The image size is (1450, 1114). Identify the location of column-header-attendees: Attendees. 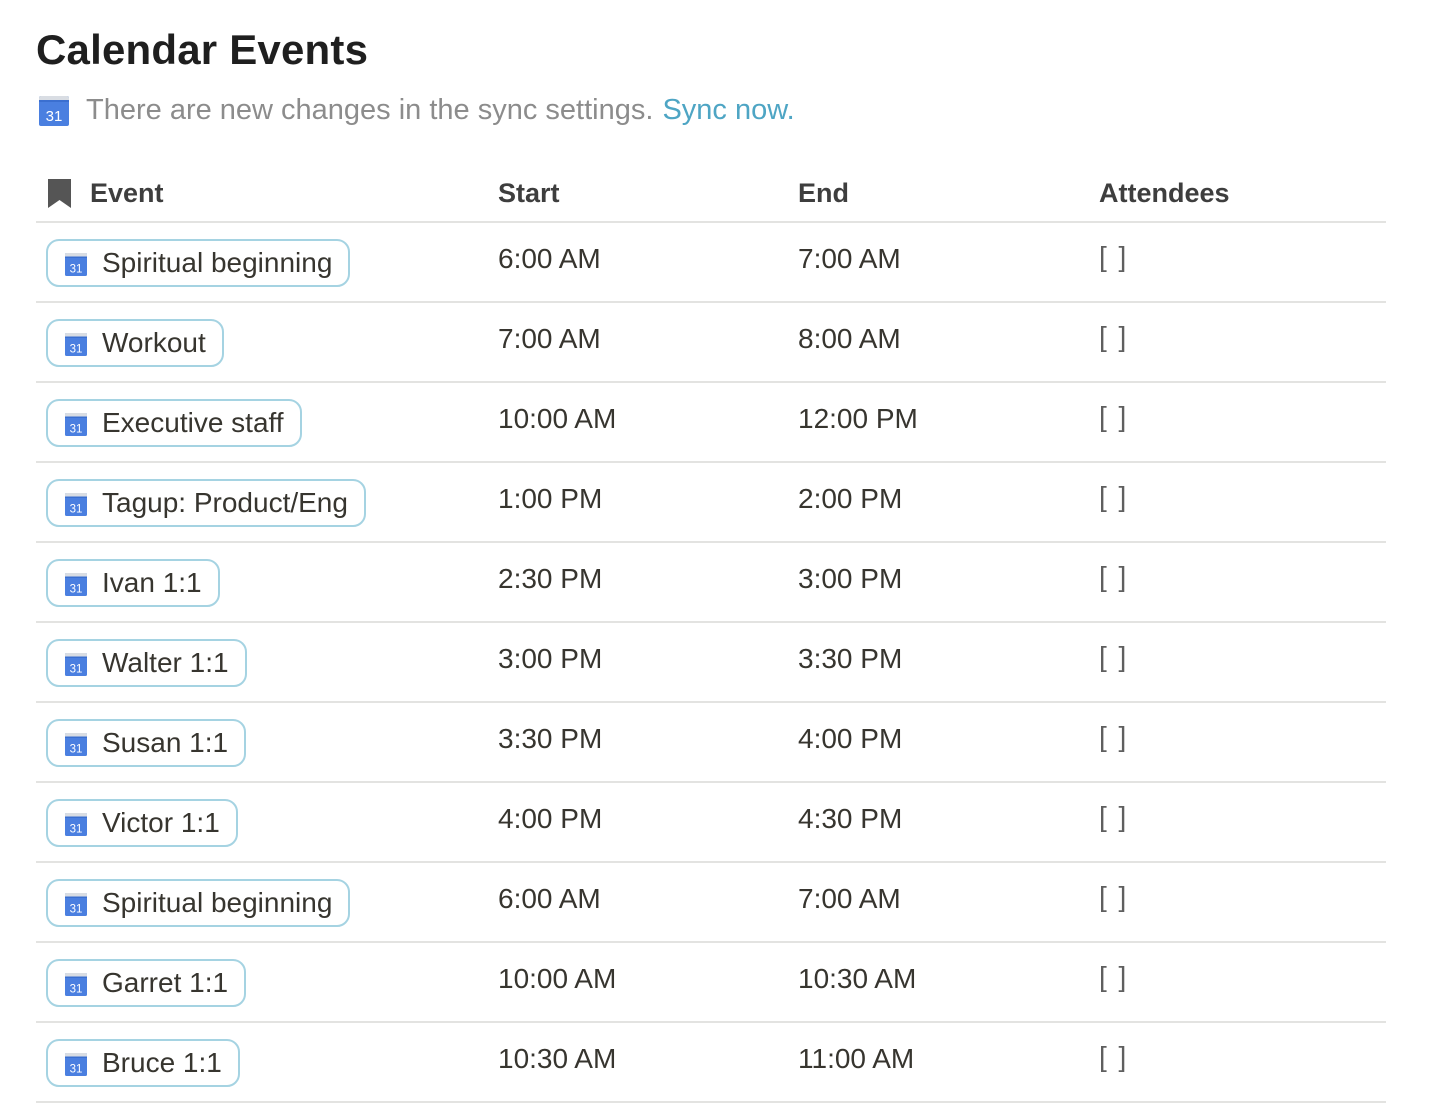
(1164, 193).